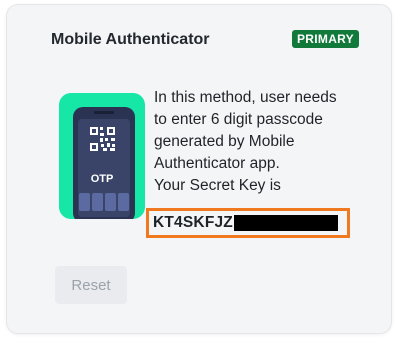 Image resolution: width=398 pixels, height=341 pixels. What do you see at coordinates (104, 112) in the screenshot?
I see `phone-notch` at bounding box center [104, 112].